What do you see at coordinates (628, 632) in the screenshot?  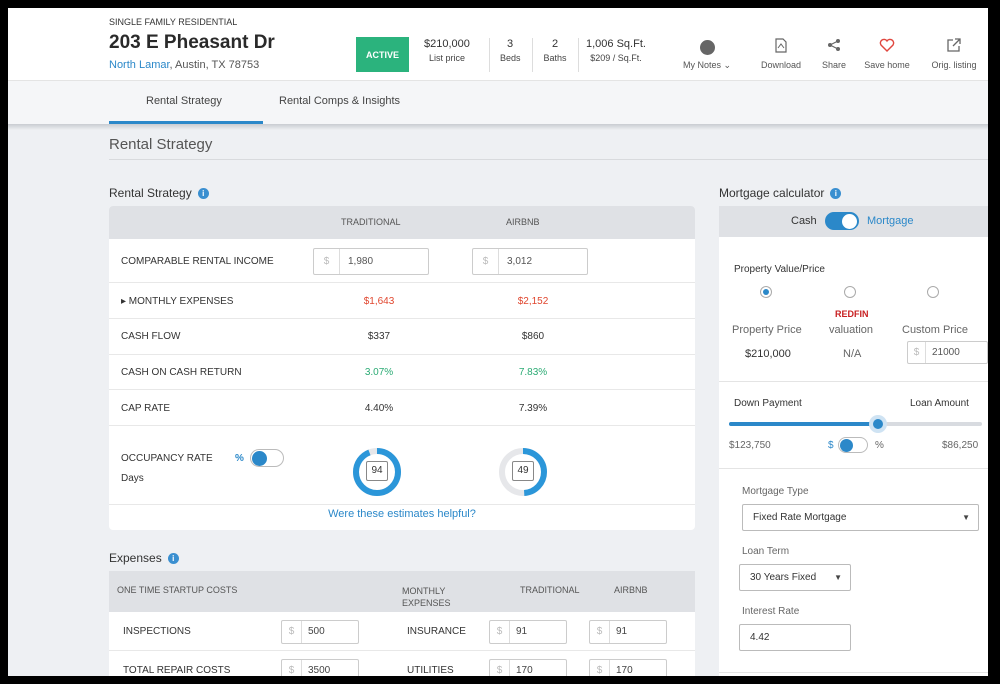 I see `insurance-airbnb-input: $91` at bounding box center [628, 632].